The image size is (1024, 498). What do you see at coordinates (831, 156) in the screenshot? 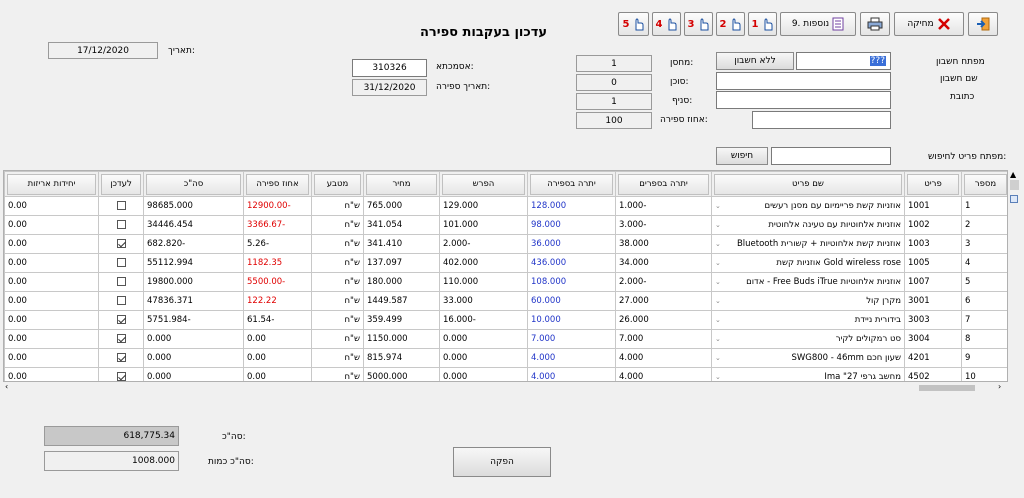
I see `item-search-input` at bounding box center [831, 156].